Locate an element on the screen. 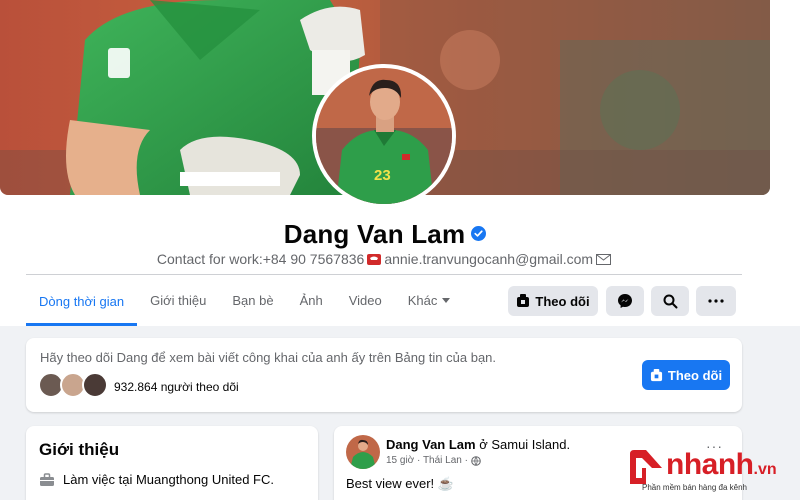  briefcase-icon is located at coordinates (47, 479).